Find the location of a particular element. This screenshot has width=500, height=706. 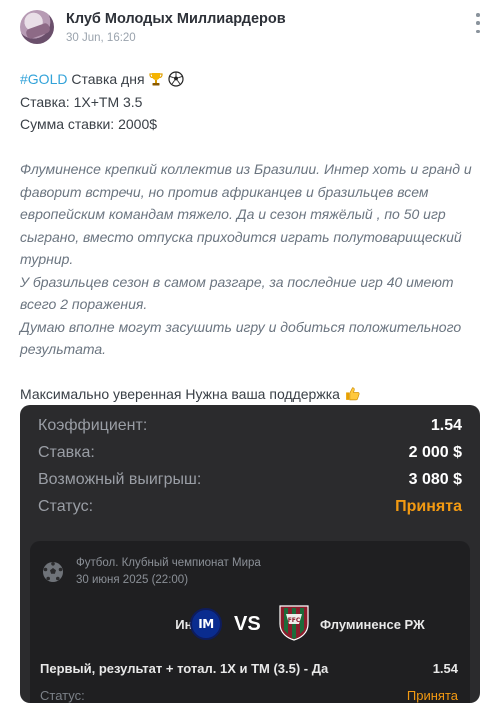

win-value: 3 080 $ is located at coordinates (435, 479).